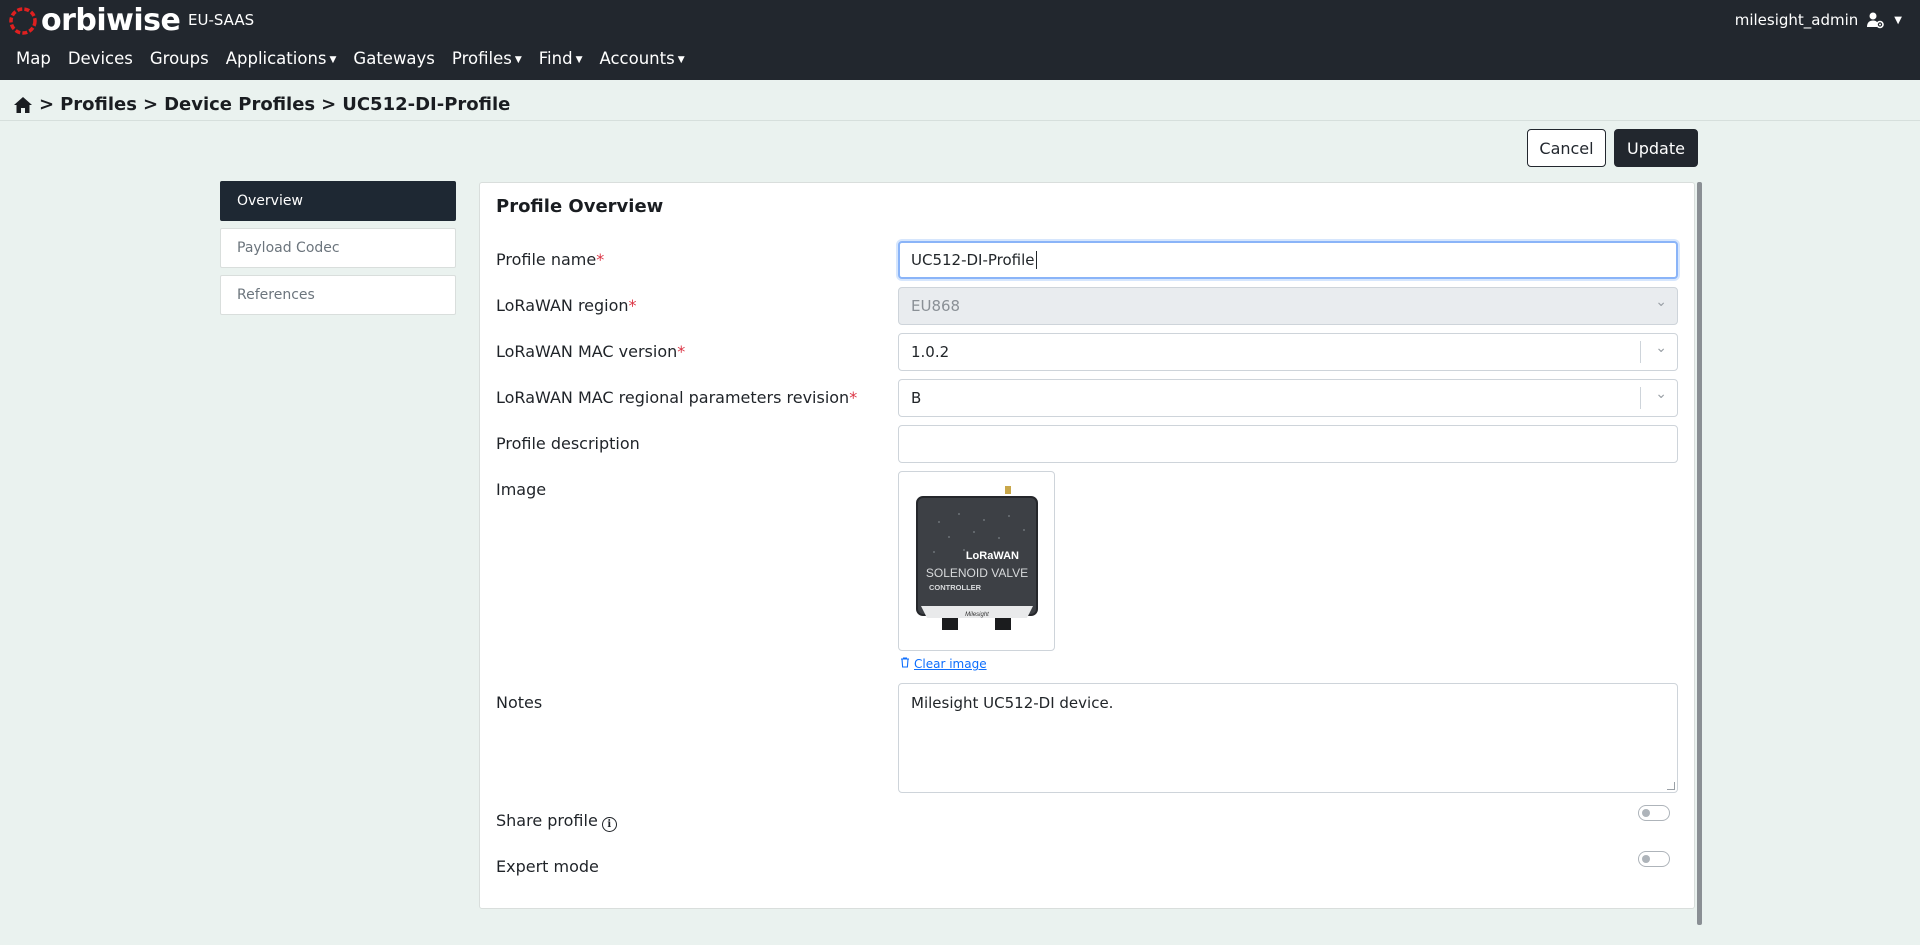 The image size is (1920, 945). I want to click on lorawan-region-select: EU868 ⌄, so click(1288, 306).